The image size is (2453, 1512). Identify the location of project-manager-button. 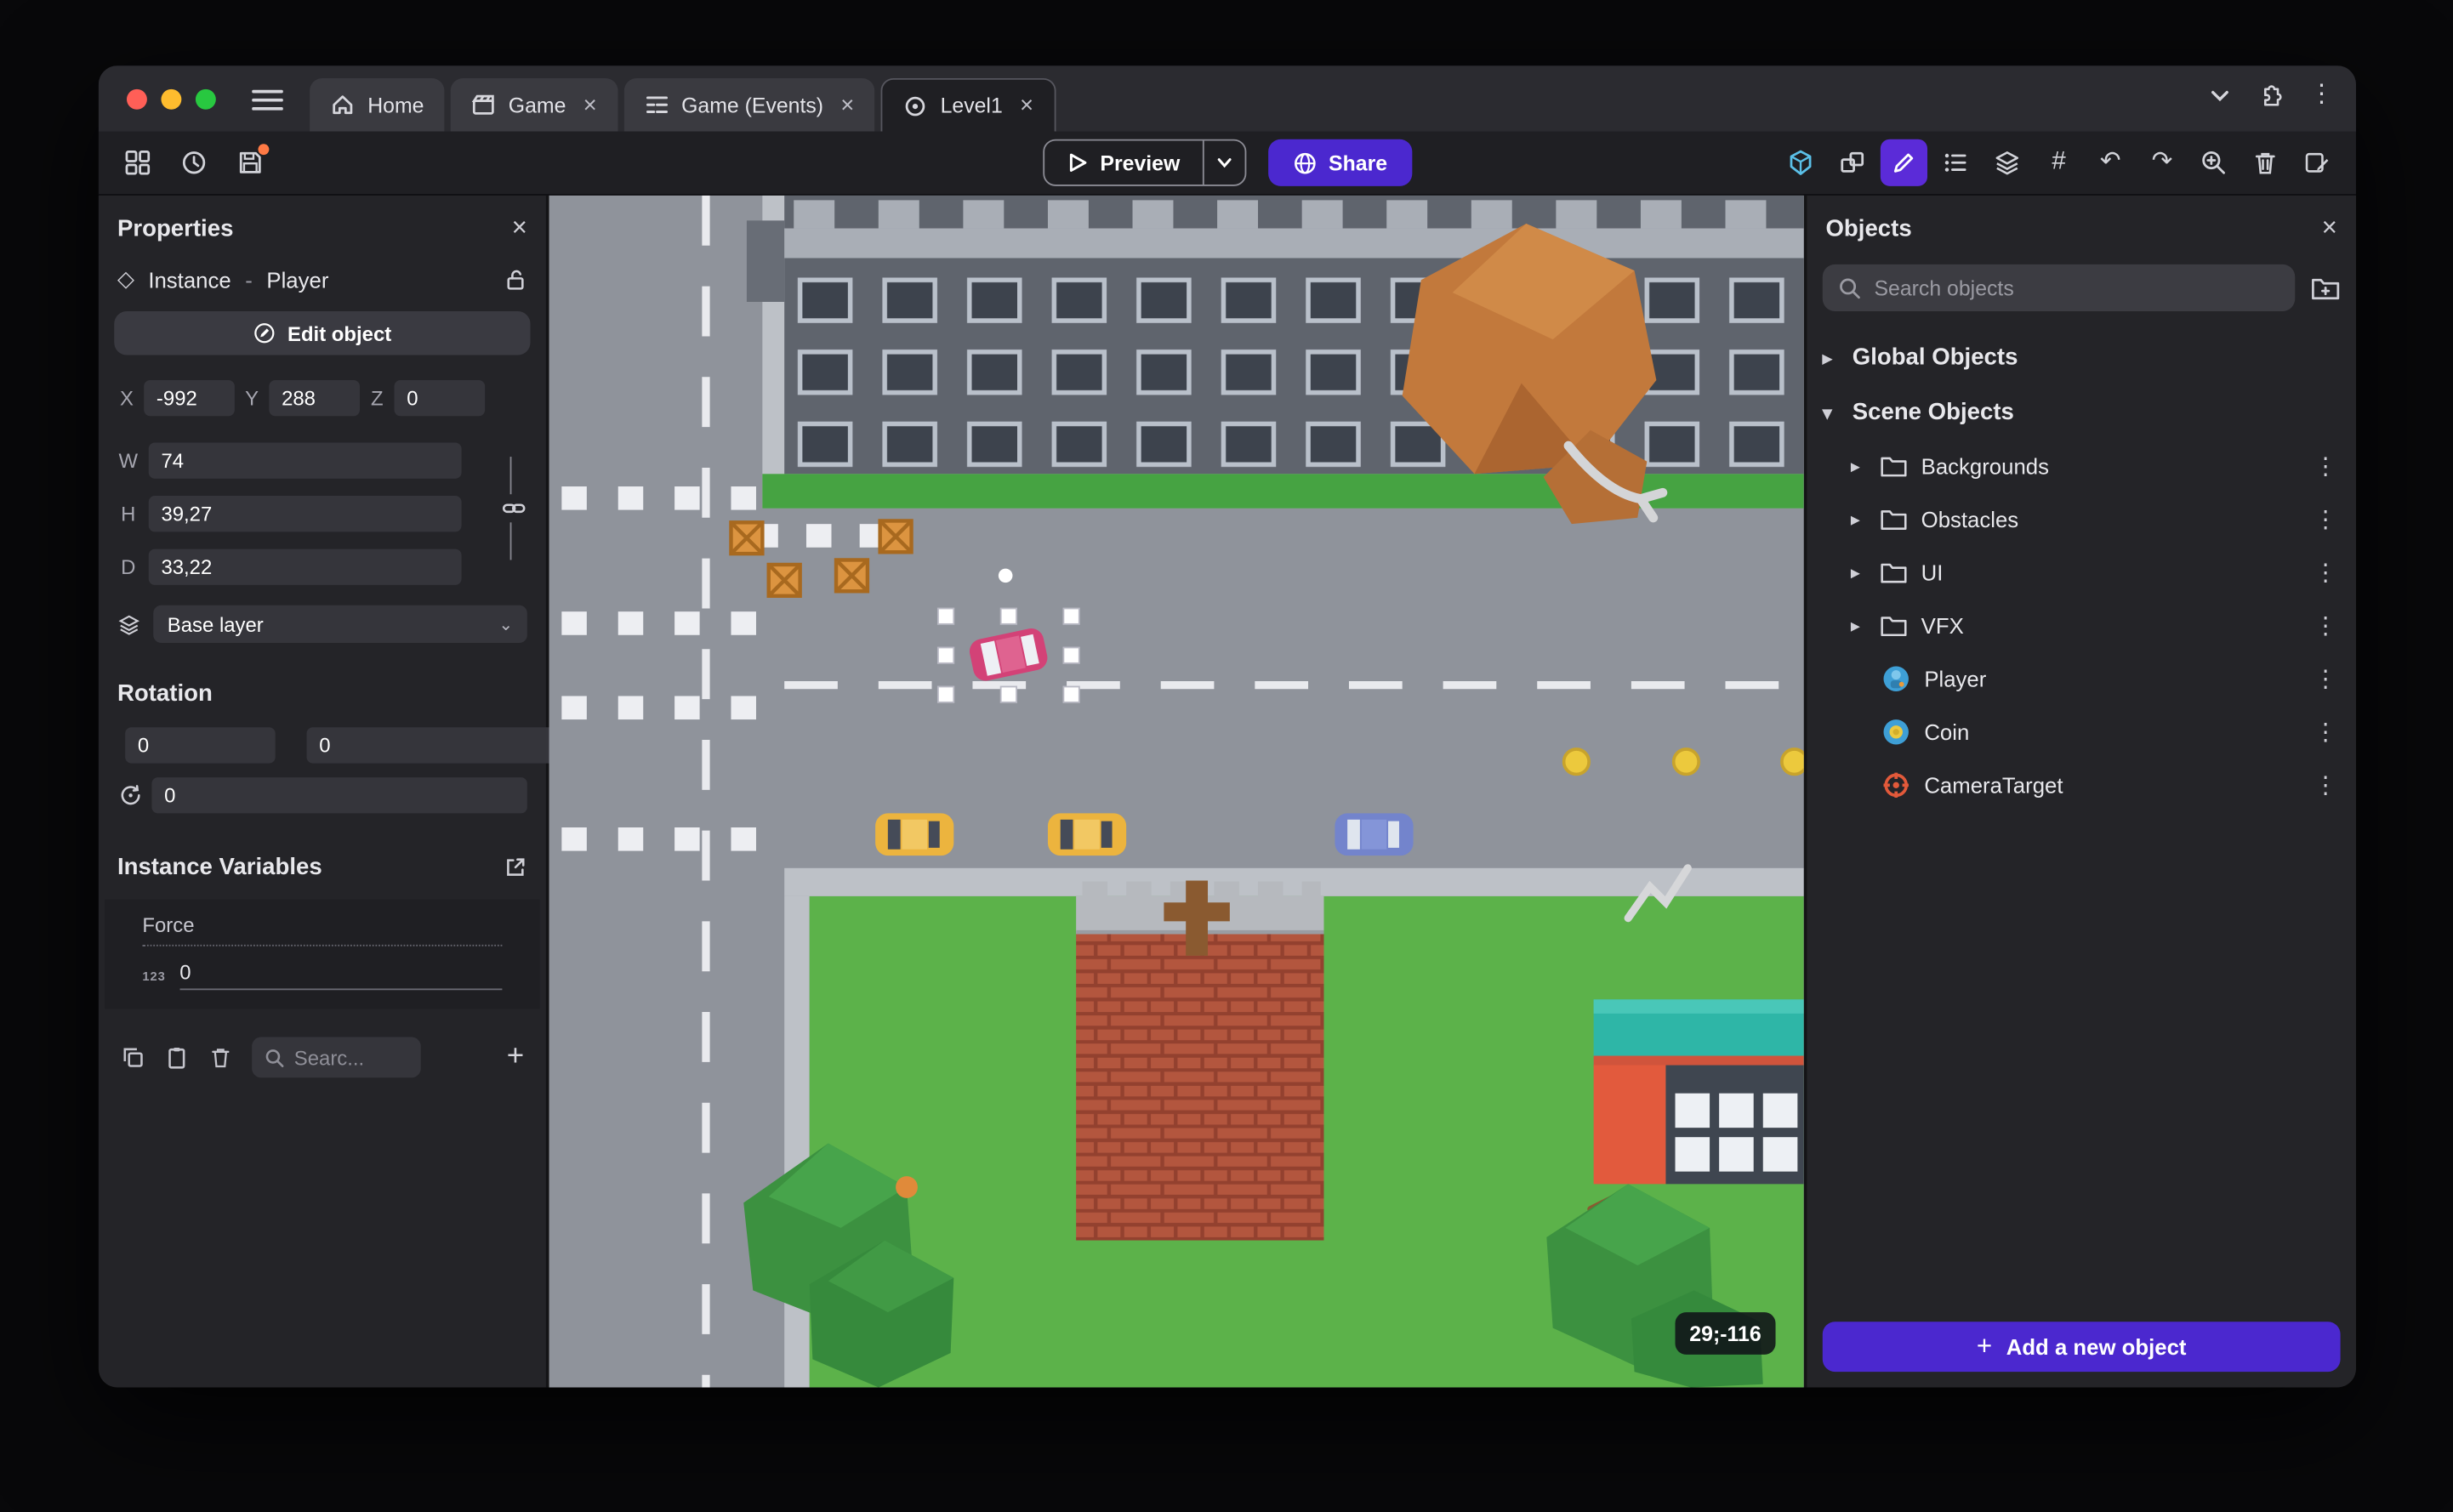
(137, 162).